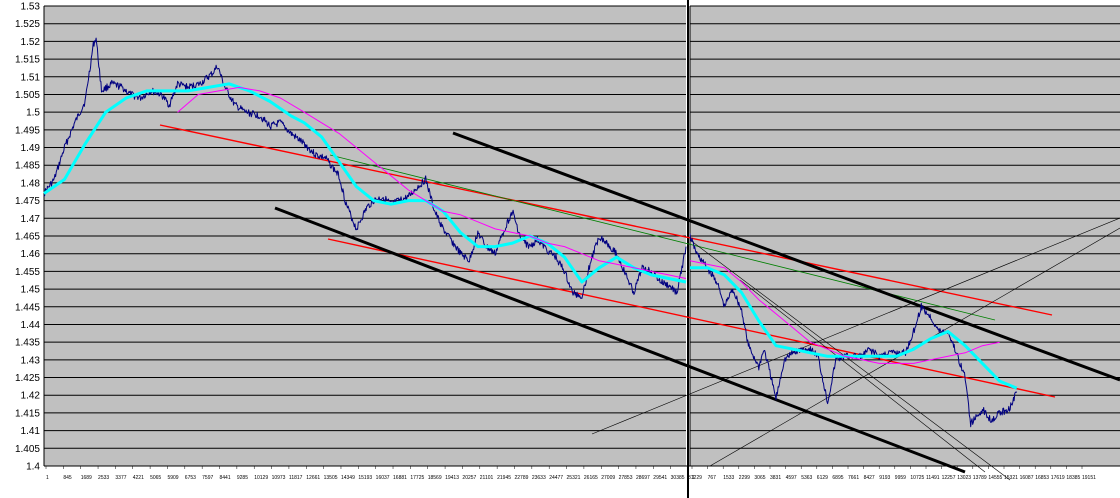 Image resolution: width=1120 pixels, height=498 pixels. I want to click on x-tick-label: 15193, so click(365, 478).